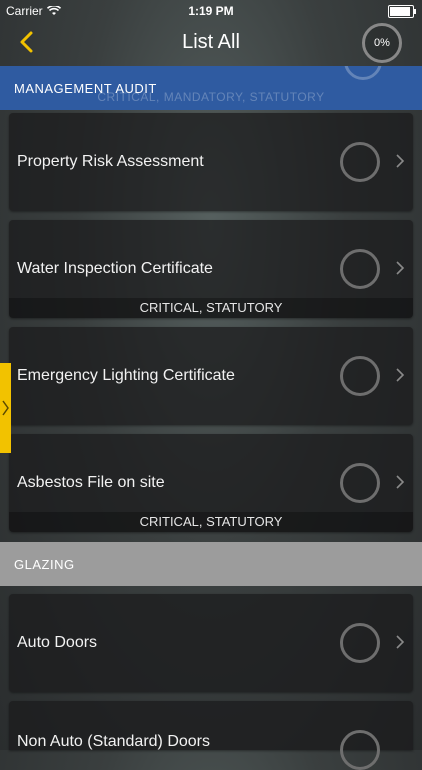 This screenshot has height=770, width=422. Describe the element at coordinates (115, 268) in the screenshot. I see `list-item-title: Water Inspection Certificate` at that location.